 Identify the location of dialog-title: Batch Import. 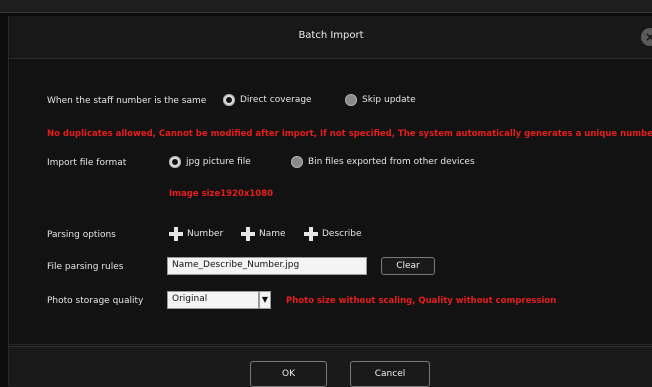
(331, 35).